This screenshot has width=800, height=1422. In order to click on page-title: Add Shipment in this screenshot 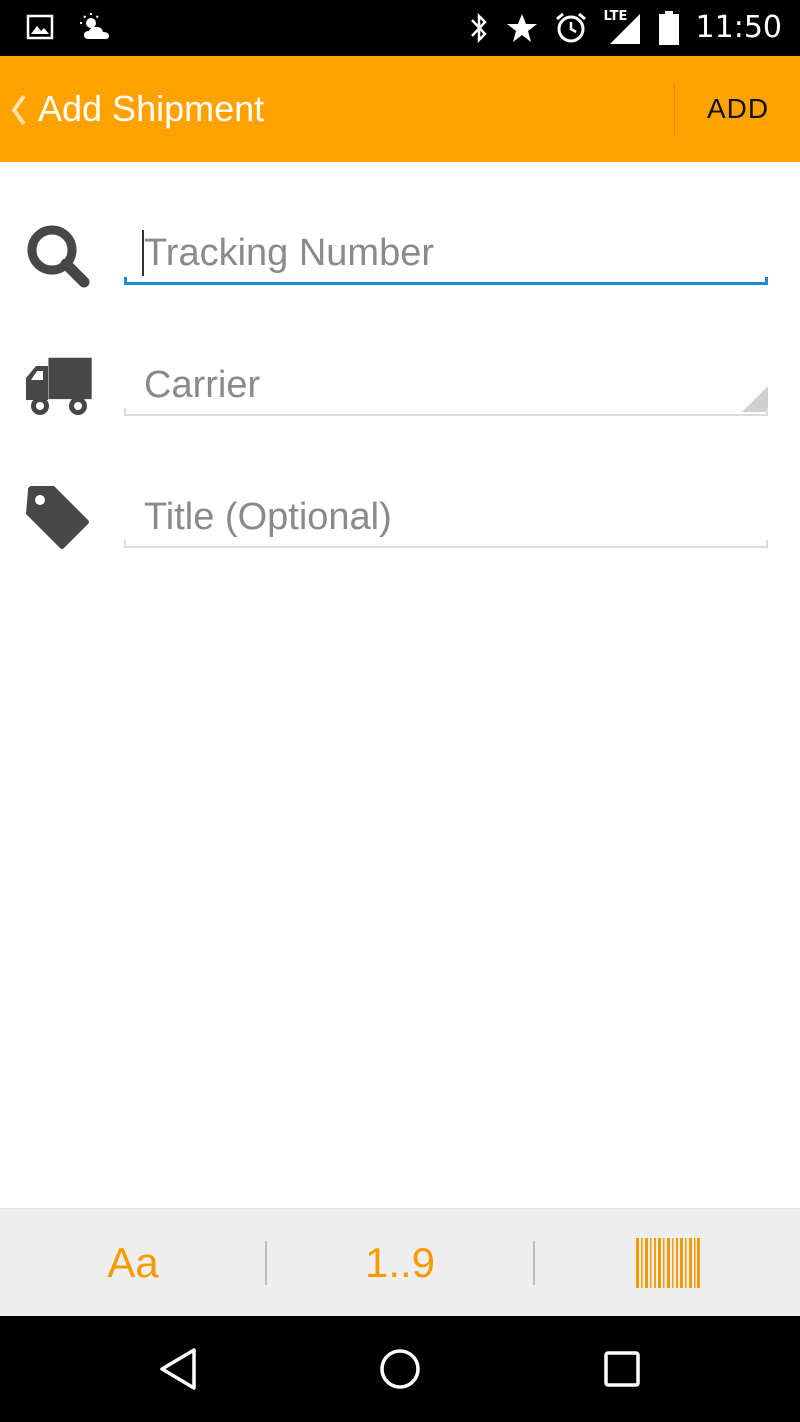, I will do `click(151, 108)`.